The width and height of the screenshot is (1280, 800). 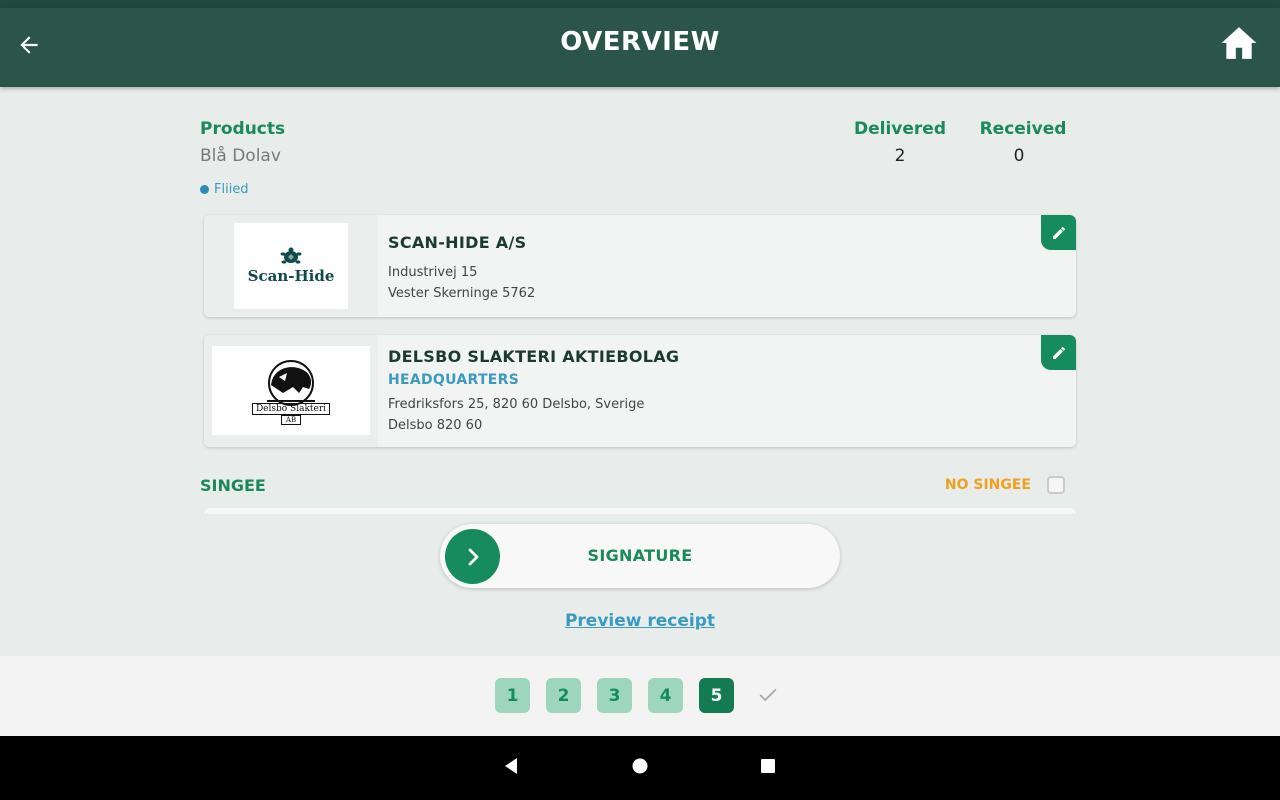 I want to click on delivered-value: 2, so click(x=900, y=156).